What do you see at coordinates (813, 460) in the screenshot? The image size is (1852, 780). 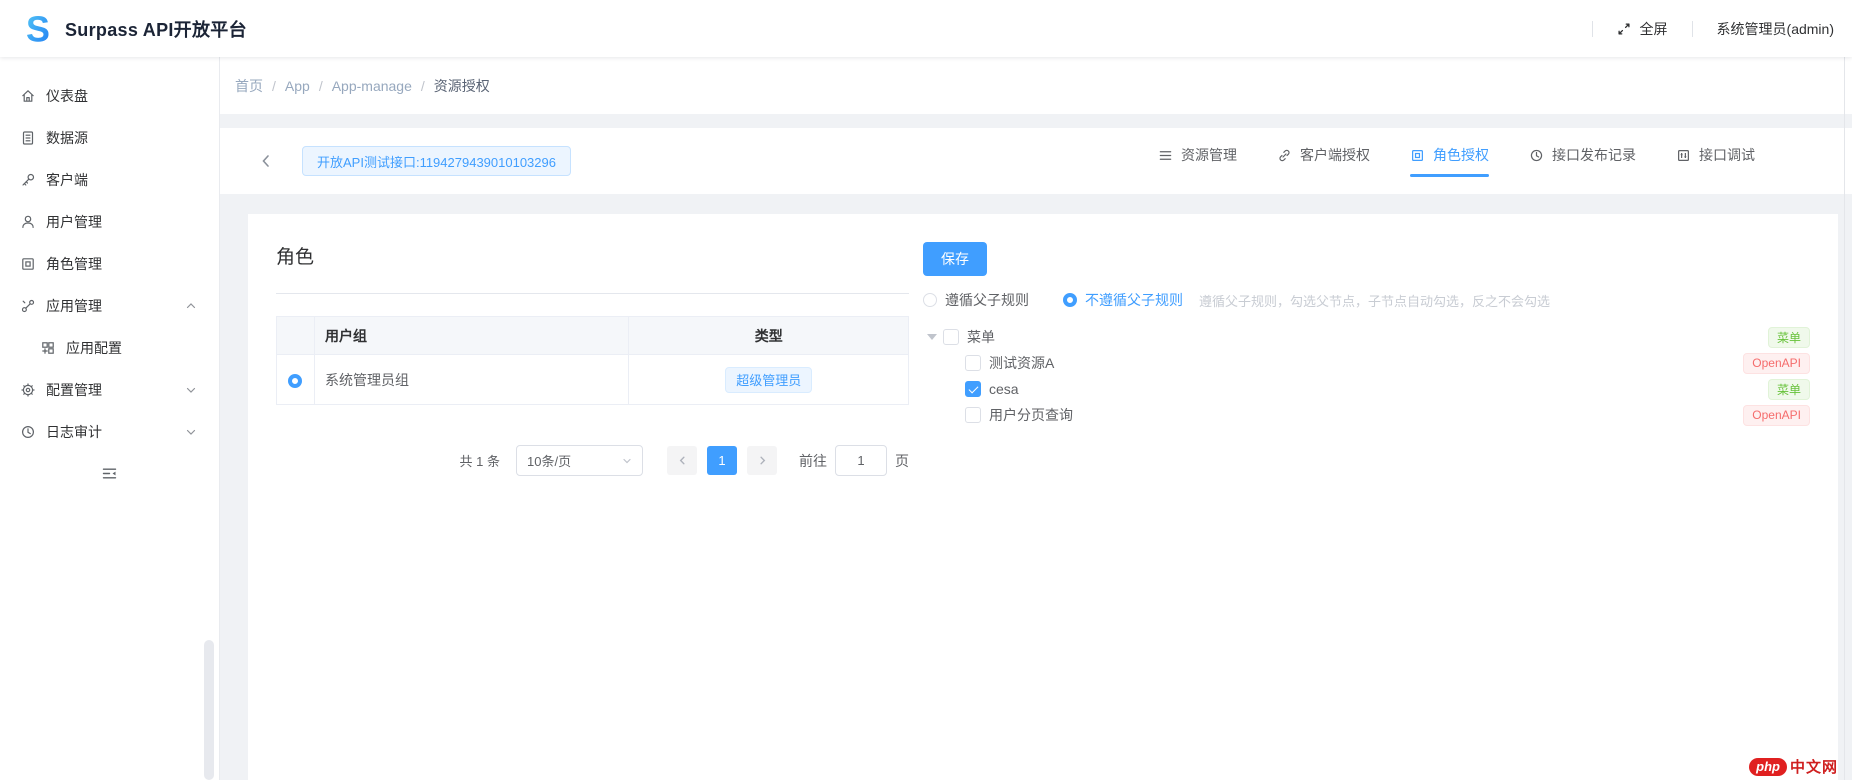 I see `goto-label: 前往` at bounding box center [813, 460].